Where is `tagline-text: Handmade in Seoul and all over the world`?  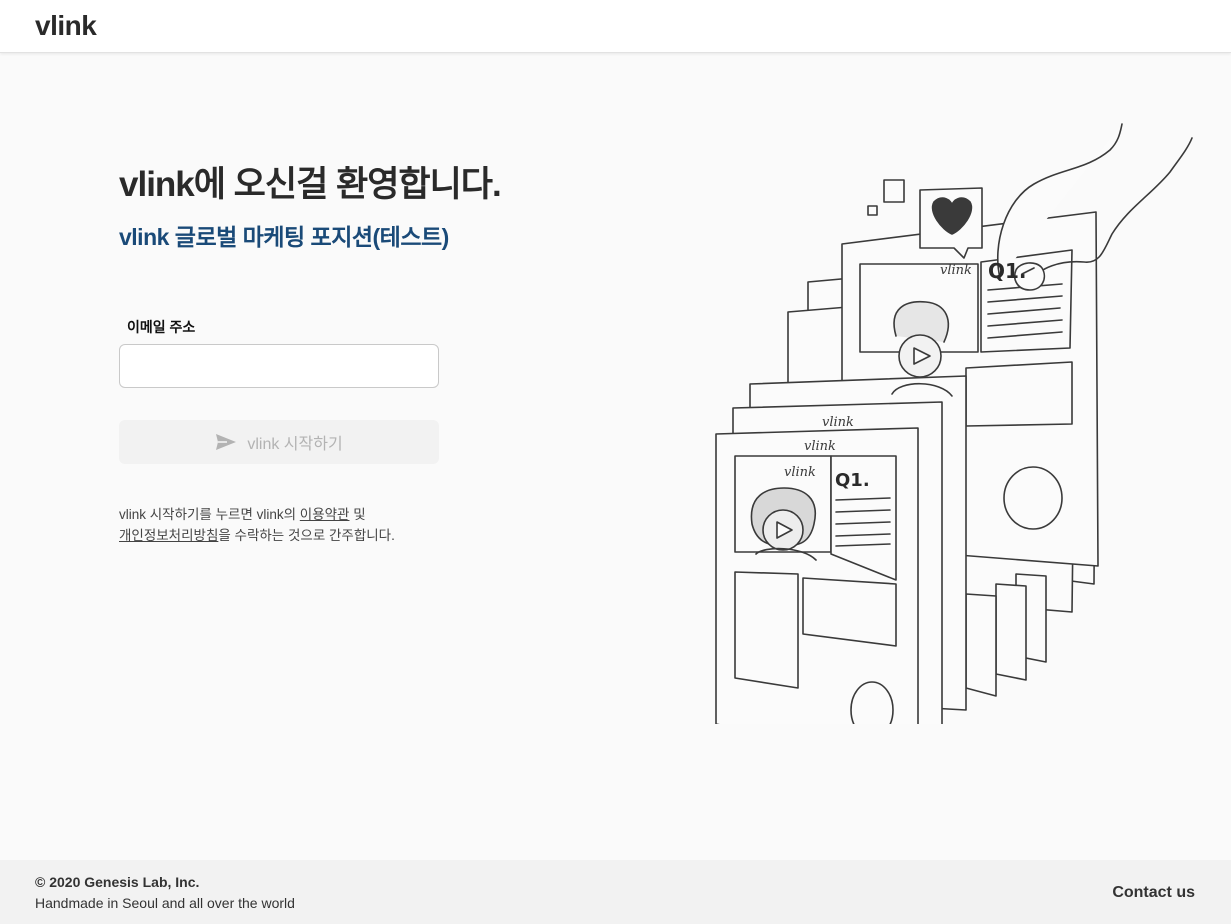 tagline-text: Handmade in Seoul and all over the world is located at coordinates (165, 903).